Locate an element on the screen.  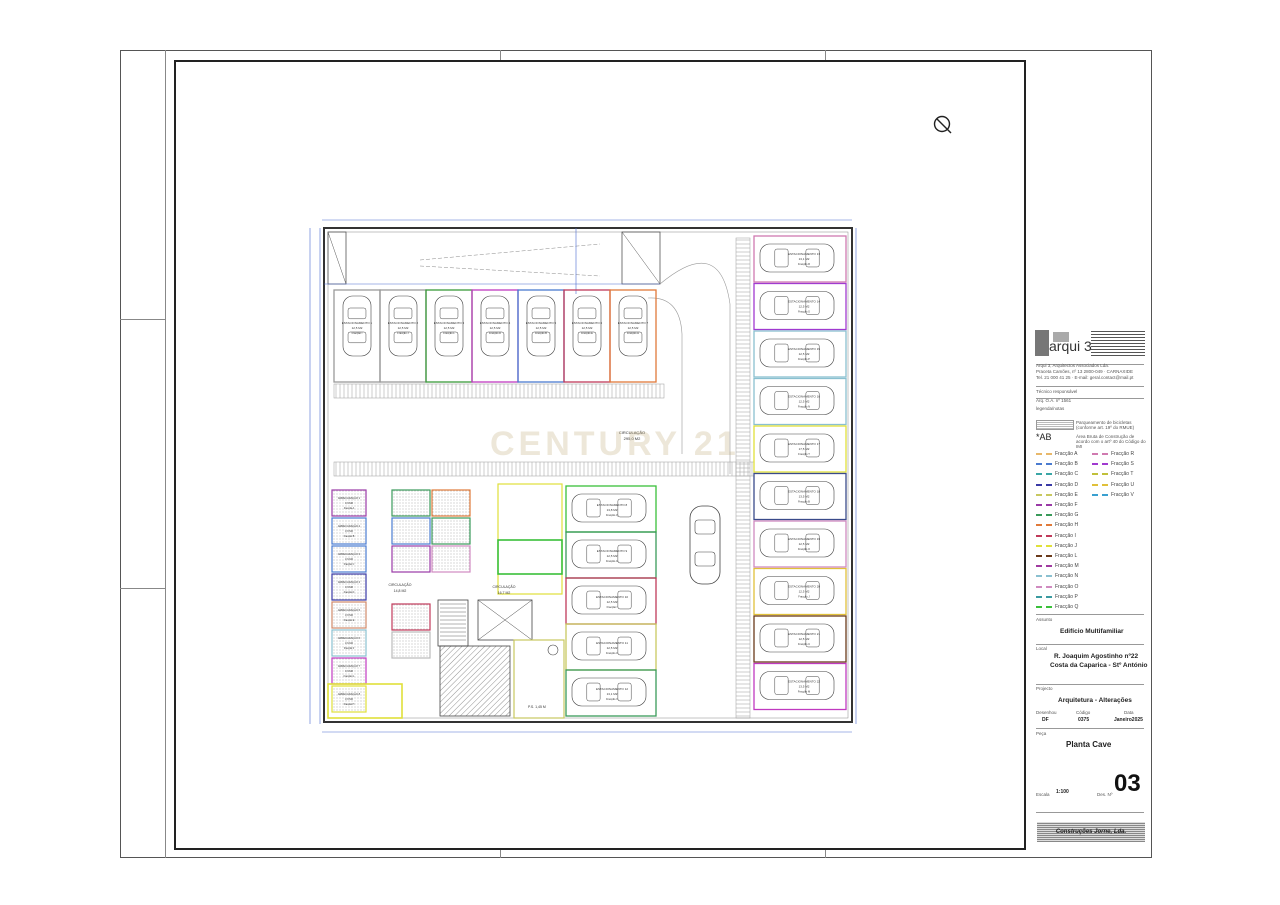
data-label: Data is located at coordinates (1129, 712).